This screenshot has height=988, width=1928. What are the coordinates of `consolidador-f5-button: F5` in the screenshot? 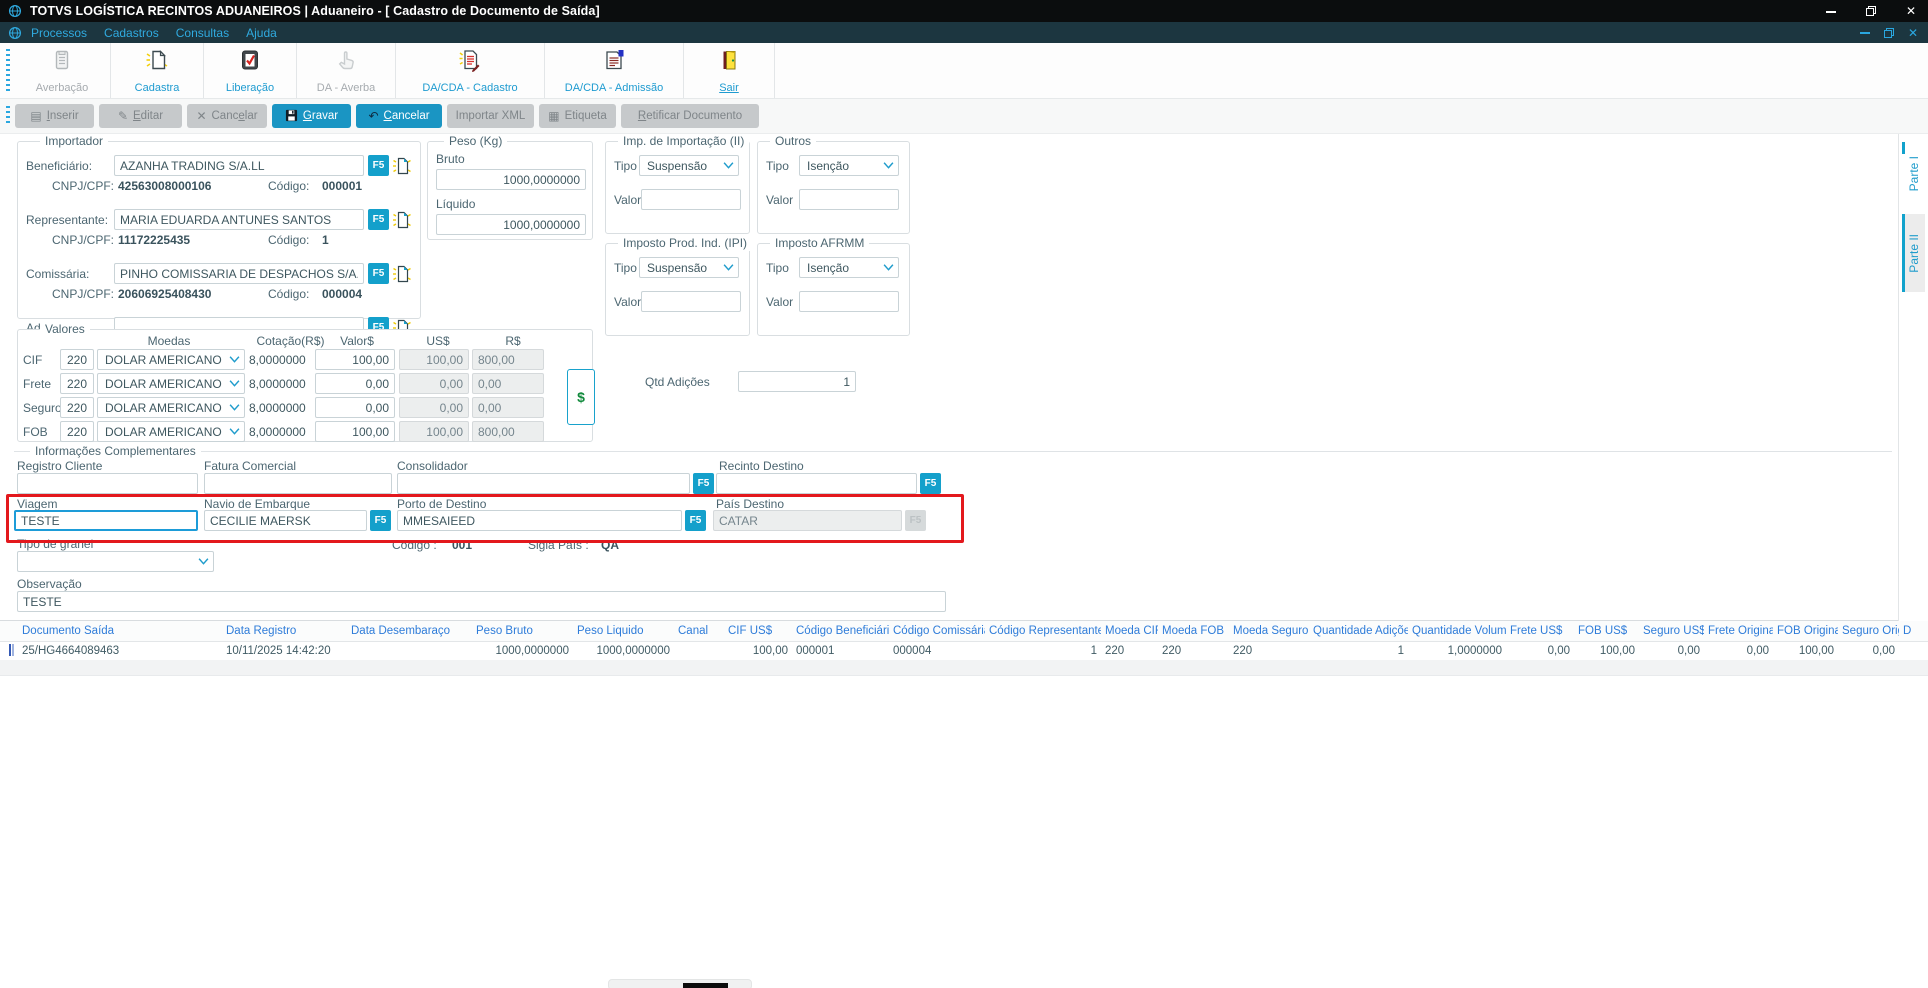 It's located at (703, 483).